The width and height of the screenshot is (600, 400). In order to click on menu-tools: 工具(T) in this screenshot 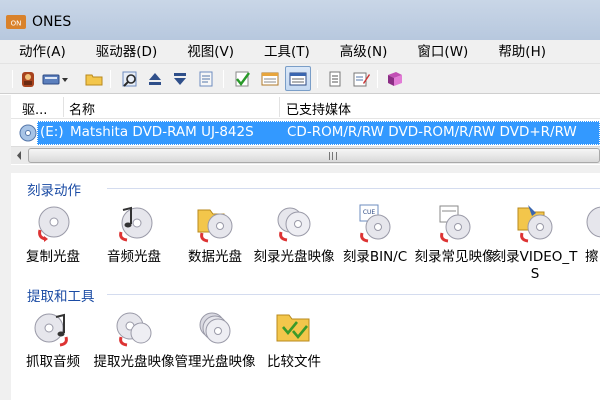, I will do `click(283, 52)`.